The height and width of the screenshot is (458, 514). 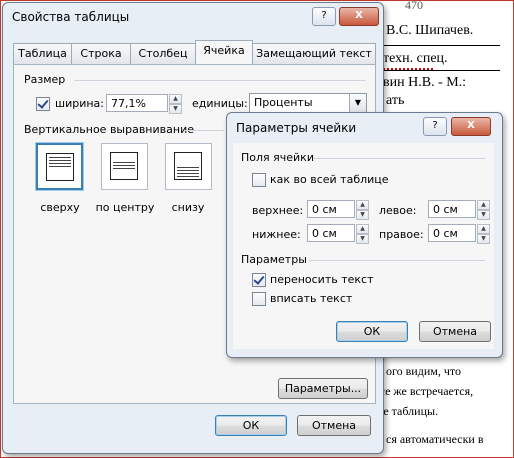 I want to click on left-margin-label: левое:, so click(x=398, y=210).